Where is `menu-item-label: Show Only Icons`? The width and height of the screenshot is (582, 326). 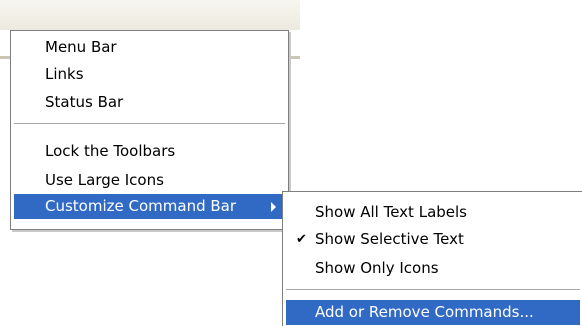
menu-item-label: Show Only Icons is located at coordinates (377, 268).